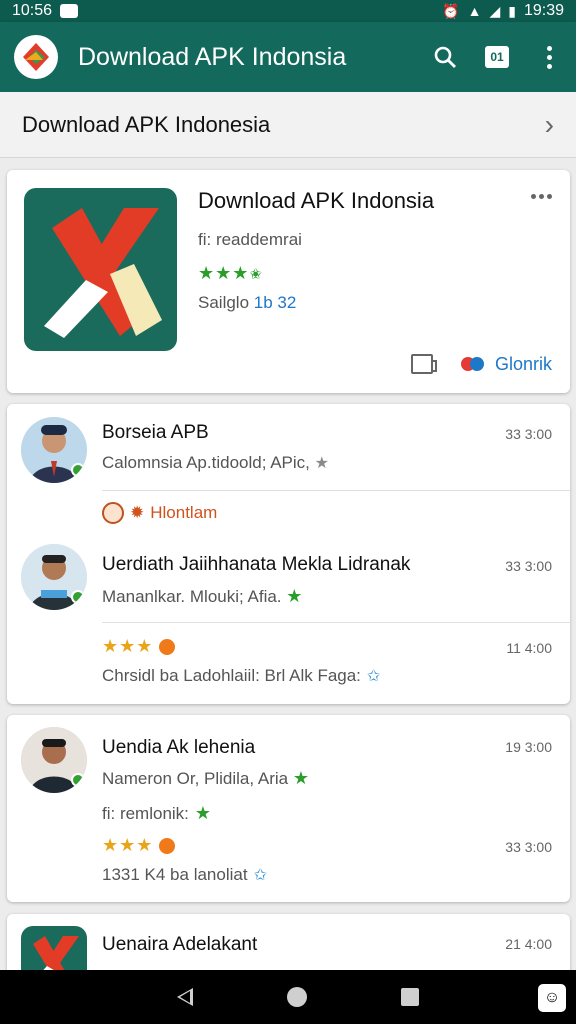 This screenshot has height=1024, width=576. What do you see at coordinates (157, 813) in the screenshot?
I see `list-item-meta: fi: remlonik: ★` at bounding box center [157, 813].